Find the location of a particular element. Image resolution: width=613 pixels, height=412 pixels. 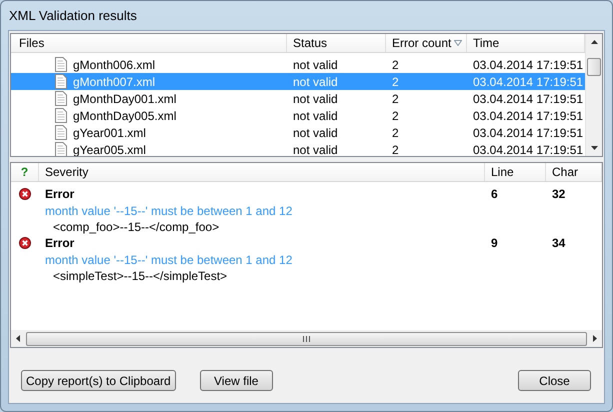

file-row: gMonth006.xml not valid 2 03.04.2014 17:19:51 is located at coordinates (298, 64).